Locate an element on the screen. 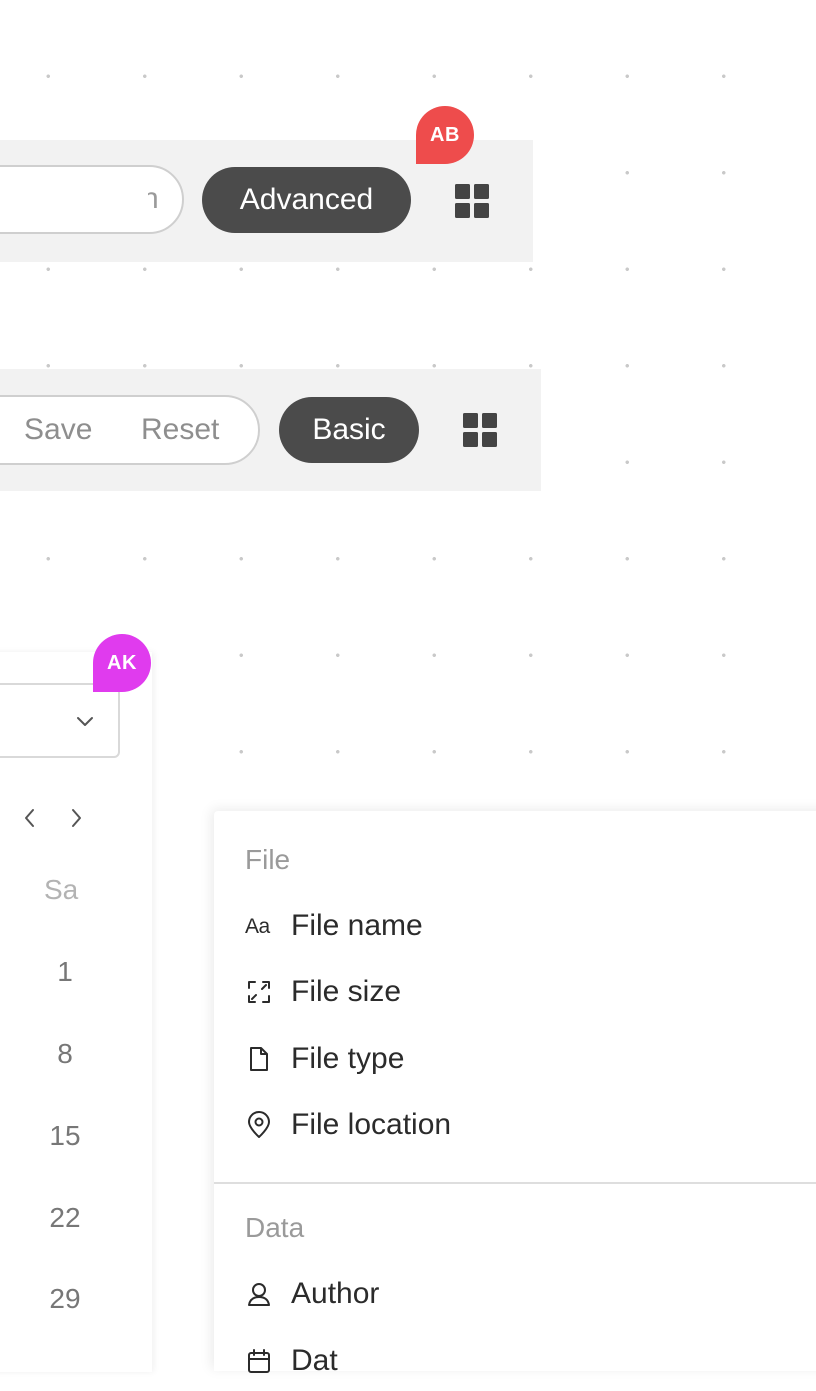 This screenshot has width=816, height=1391. avatar: AK is located at coordinates (122, 663).